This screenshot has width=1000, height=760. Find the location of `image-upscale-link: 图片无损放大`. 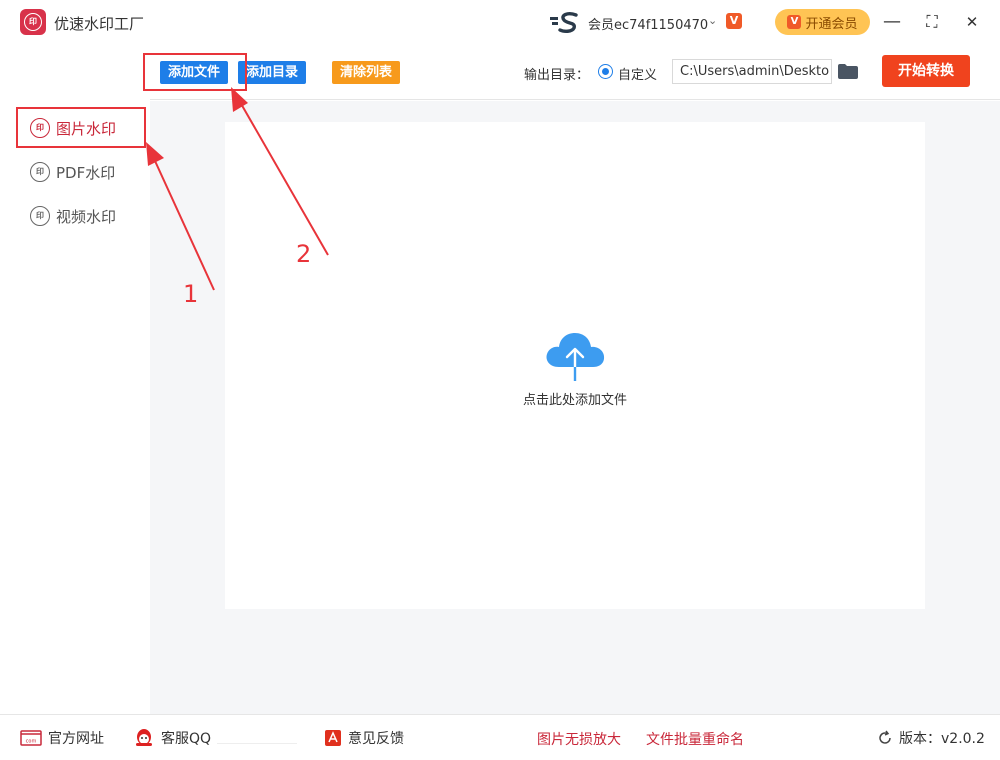

image-upscale-link: 图片无损放大 is located at coordinates (579, 739).